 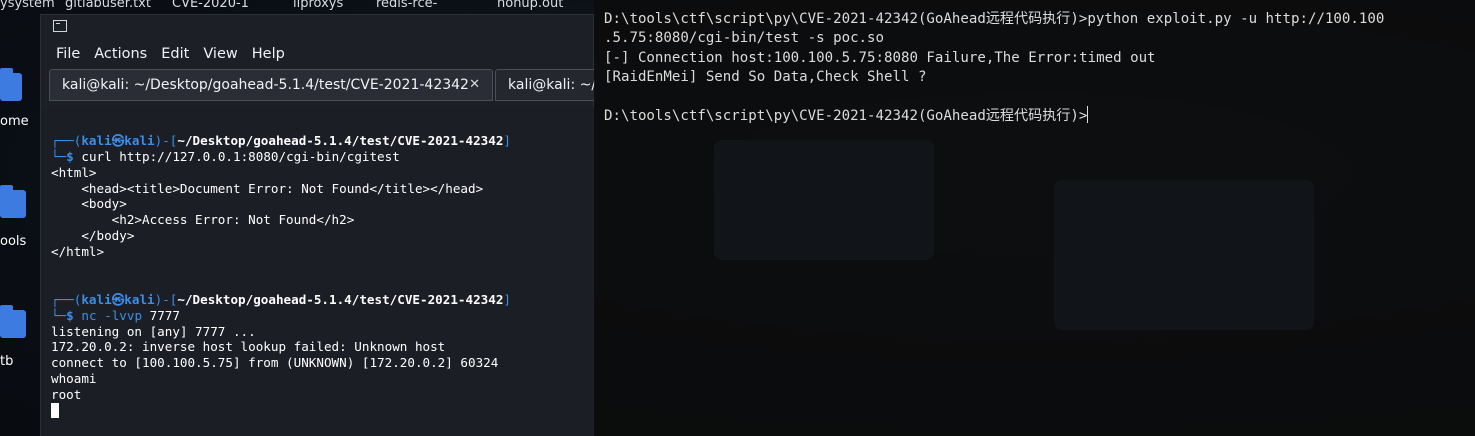 What do you see at coordinates (744, 38) in the screenshot?
I see `cmd-line: .5.75:8080/cgi-bin/test -s poc.so` at bounding box center [744, 38].